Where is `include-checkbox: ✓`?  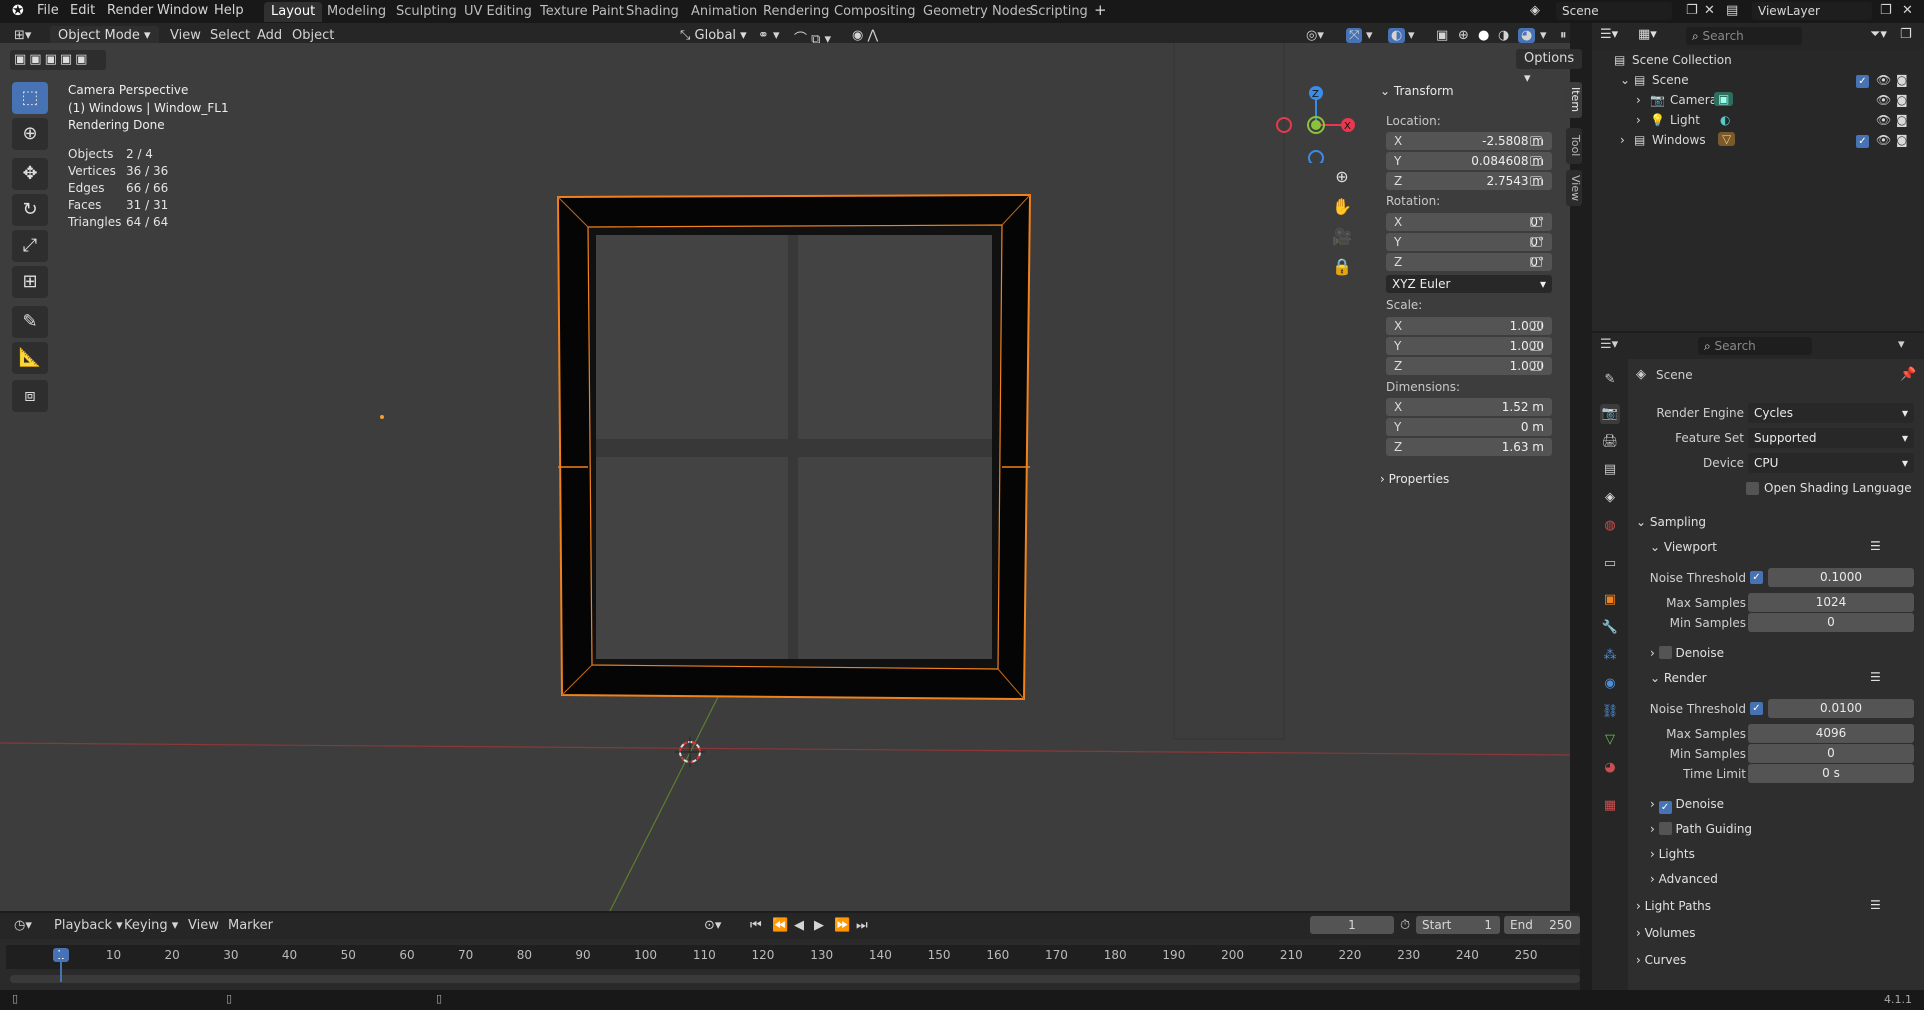
include-checkbox: ✓ is located at coordinates (1862, 81).